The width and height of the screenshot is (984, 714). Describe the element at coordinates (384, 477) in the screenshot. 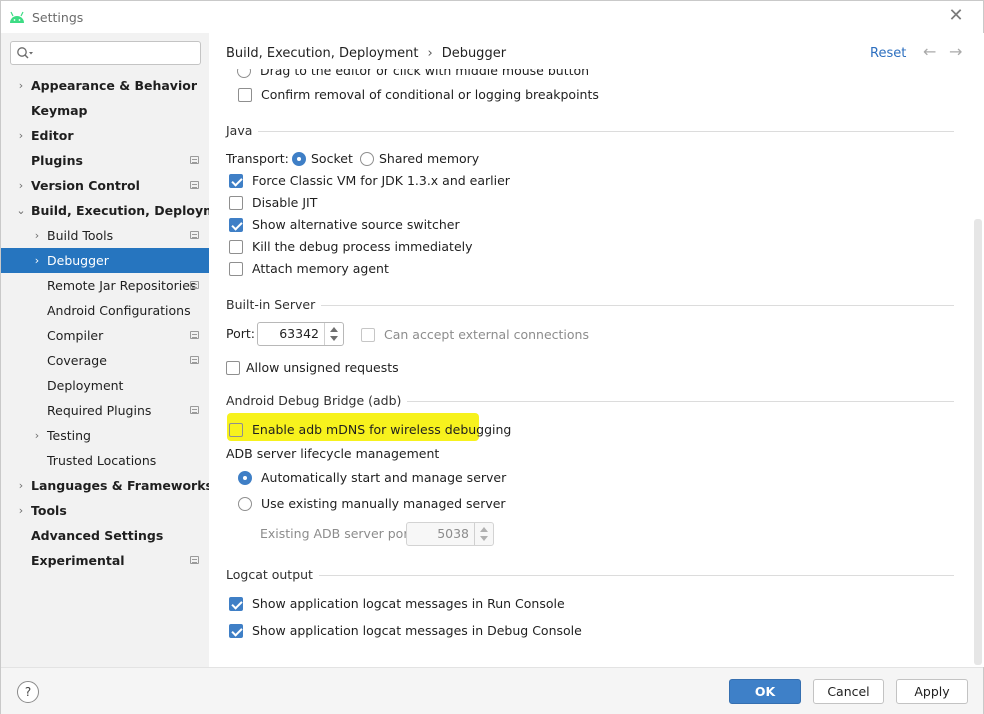

I see `auto-server-label: Automatically start and manage server` at that location.